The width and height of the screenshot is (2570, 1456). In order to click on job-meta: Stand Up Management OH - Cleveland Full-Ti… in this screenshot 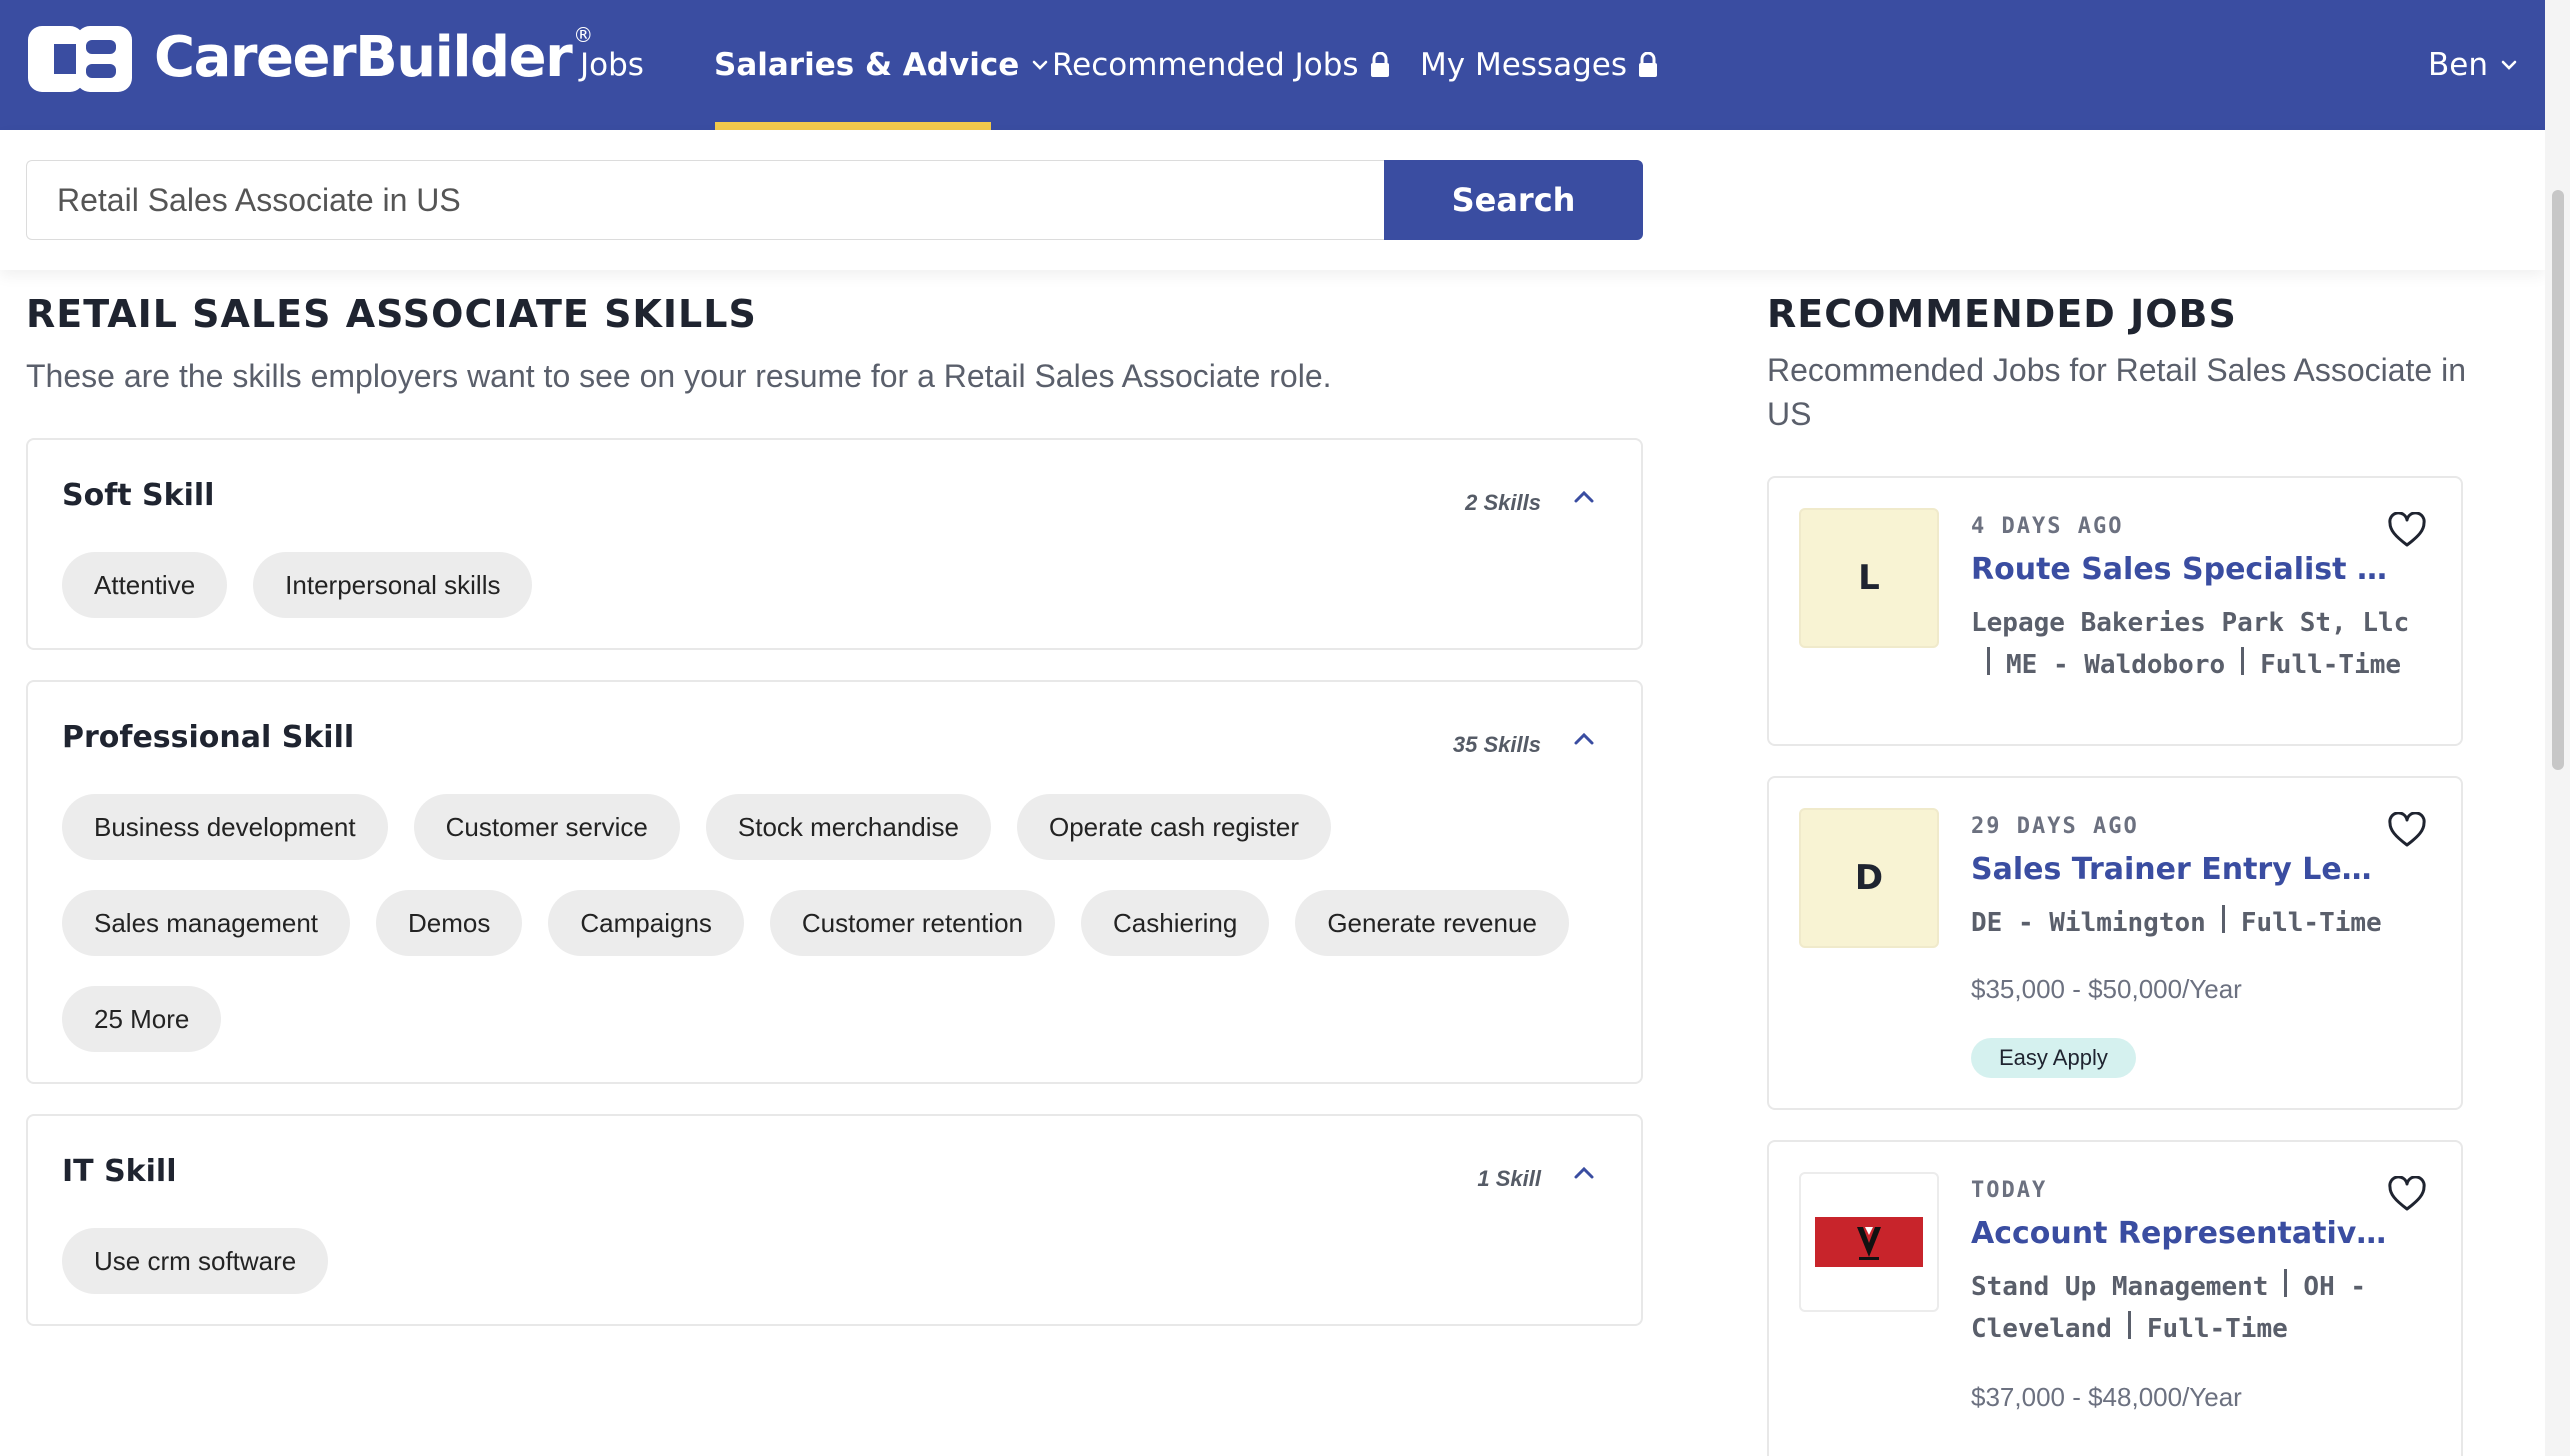, I will do `click(2201, 1308)`.